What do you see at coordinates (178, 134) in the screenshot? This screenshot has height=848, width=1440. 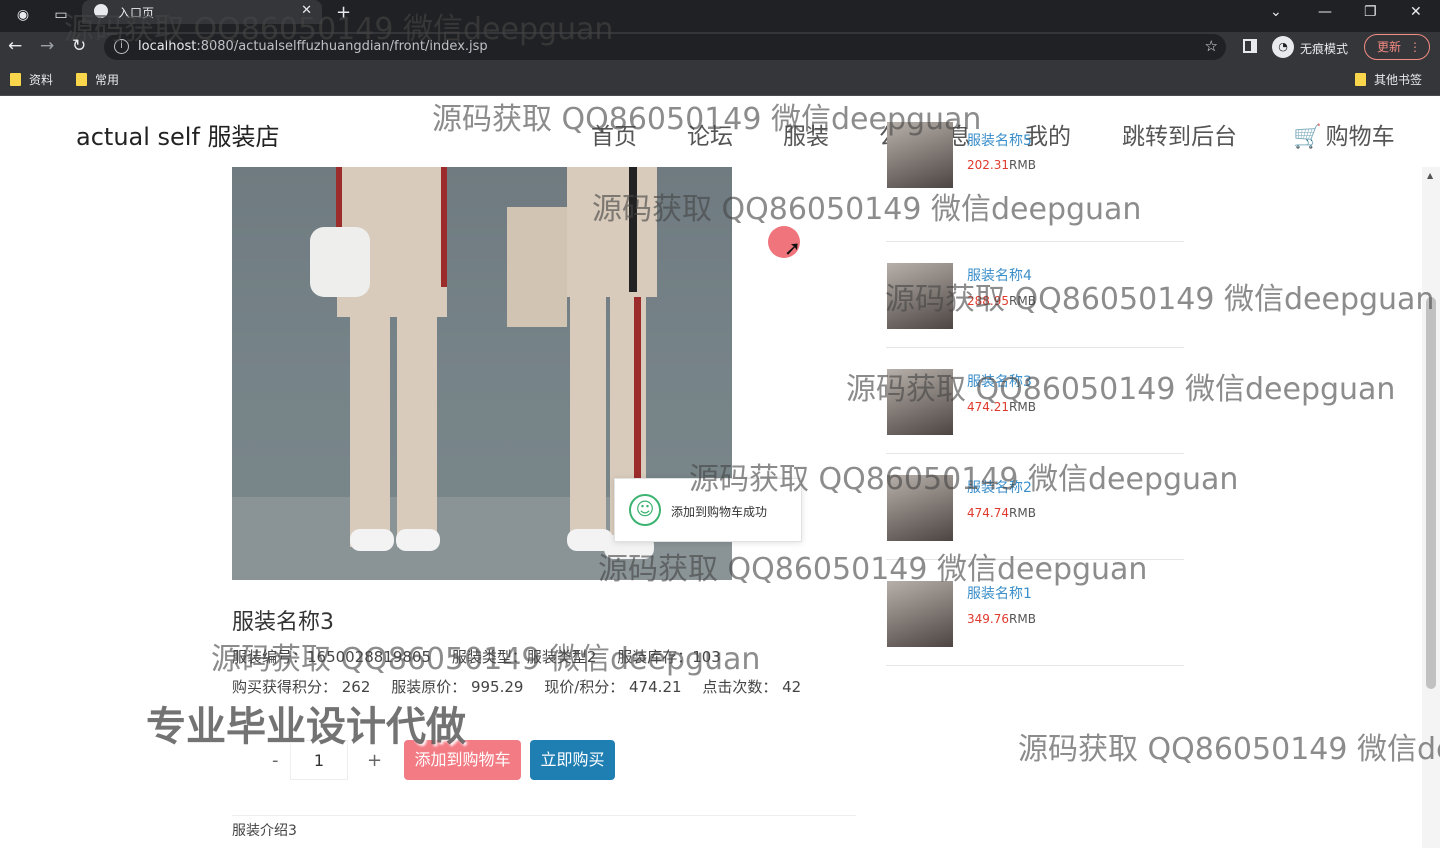 I see `site-brand: actual self 服装店` at bounding box center [178, 134].